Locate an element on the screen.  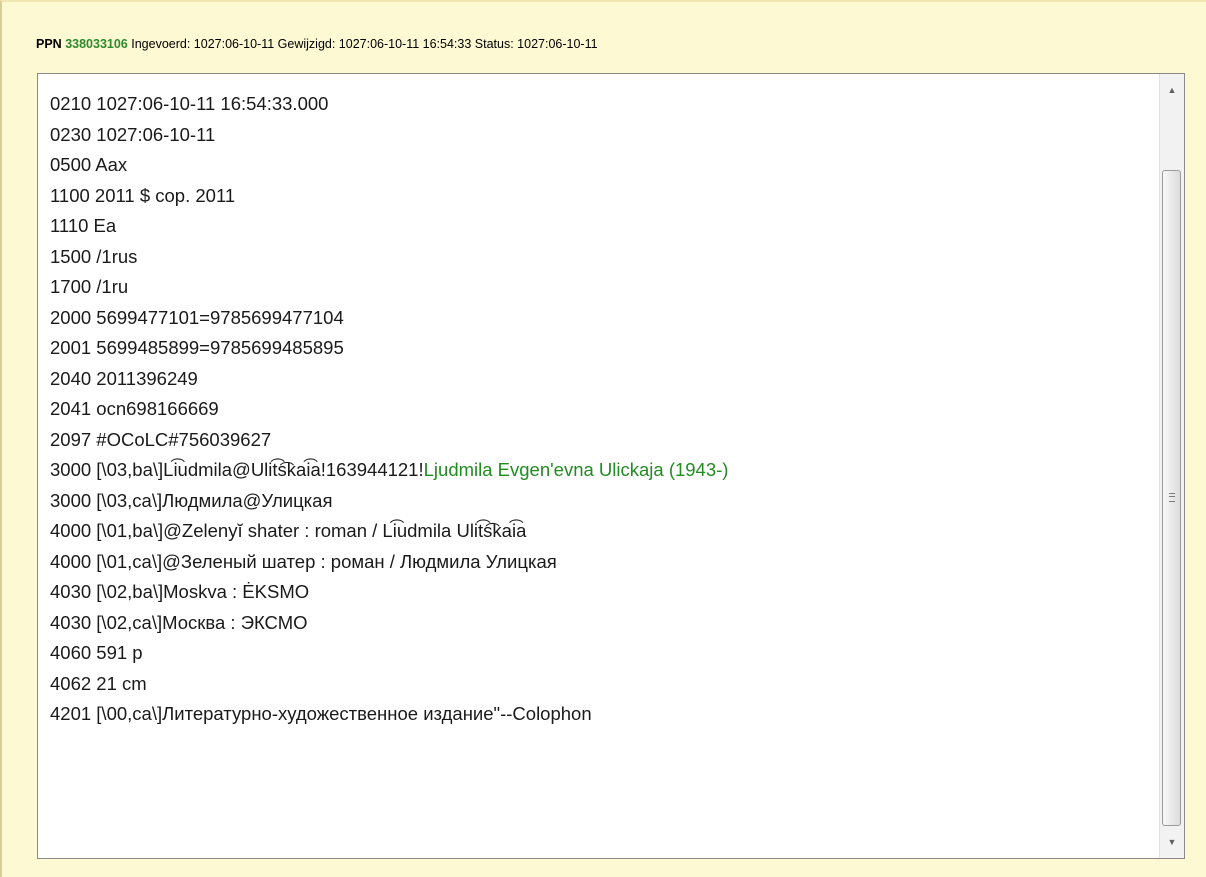
vertical-scrollbar: ▲ ▼ is located at coordinates (1171, 466).